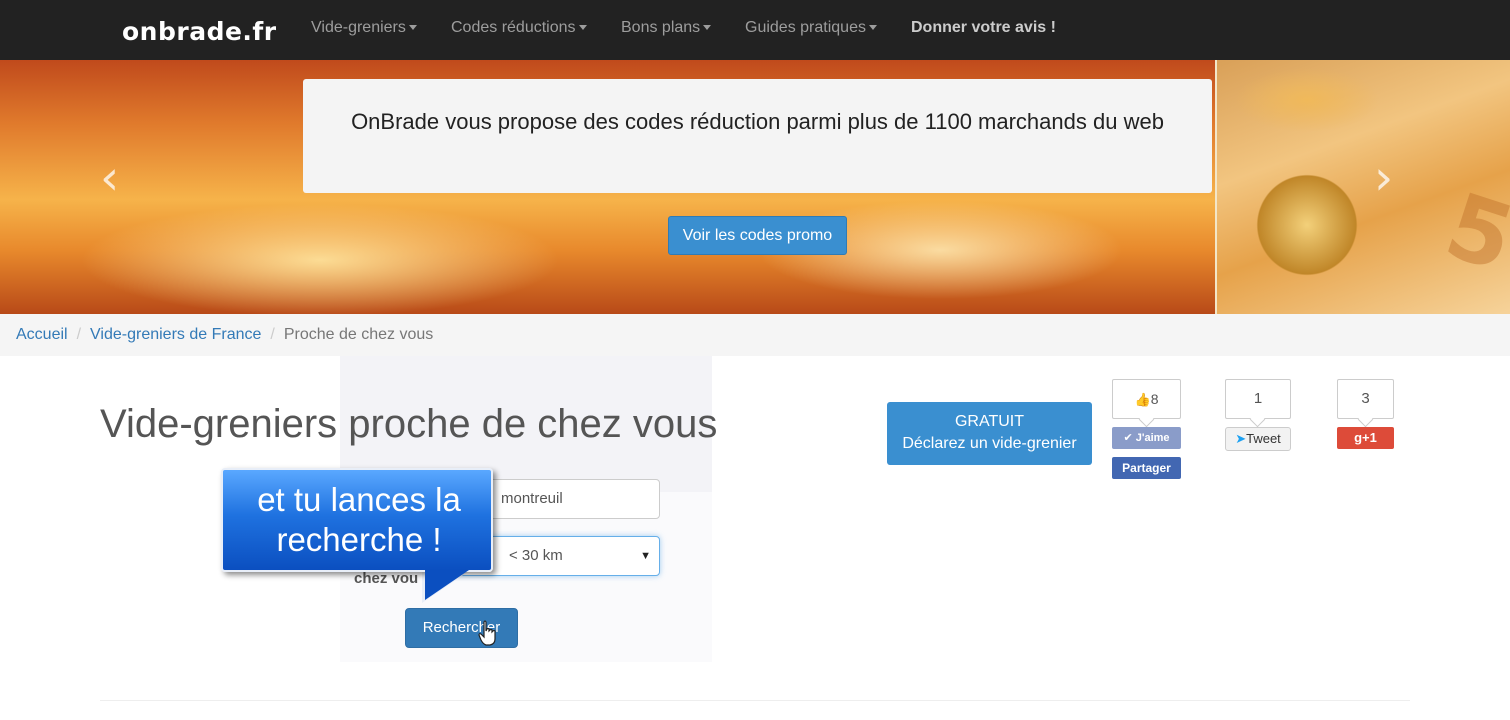  Describe the element at coordinates (175, 334) in the screenshot. I see `breadcrumb-vide-greniers: Vide-greniers de France` at that location.